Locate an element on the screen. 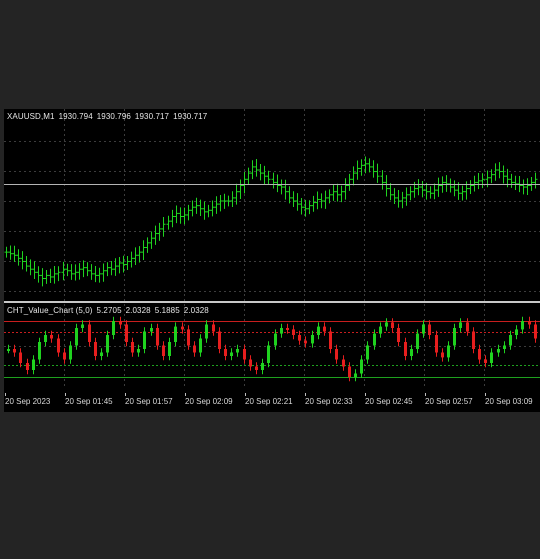 This screenshot has width=540, height=559. ohlc-open: 1930.794 is located at coordinates (75, 116).